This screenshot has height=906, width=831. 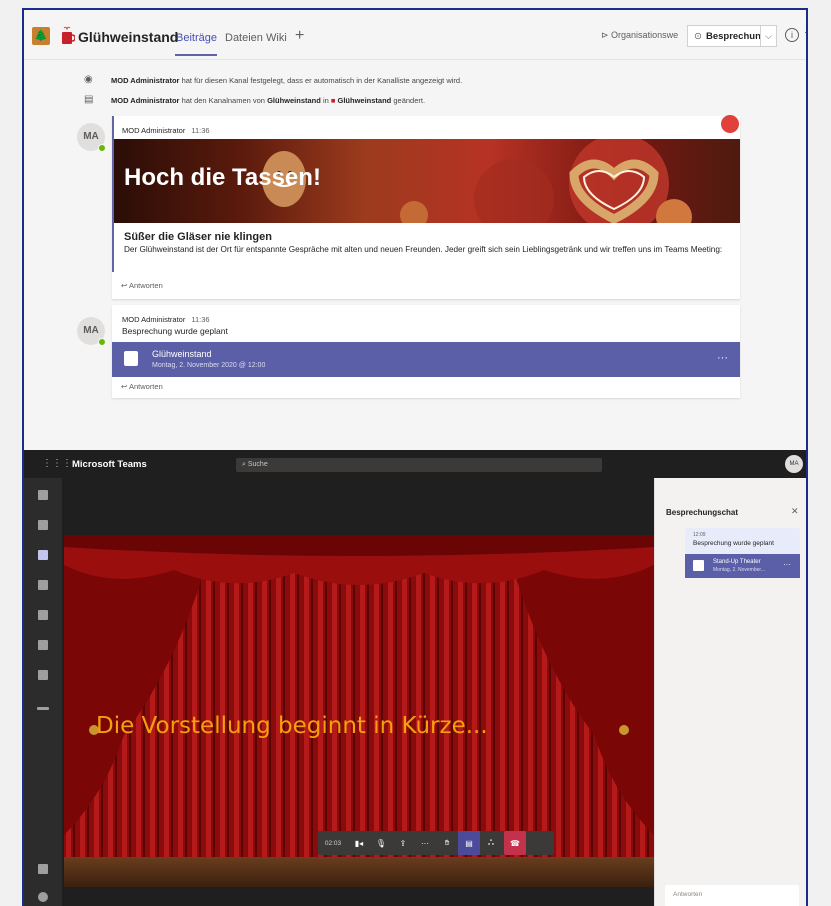 I want to click on reply-arrow-icon: ↩, so click(x=125, y=386).